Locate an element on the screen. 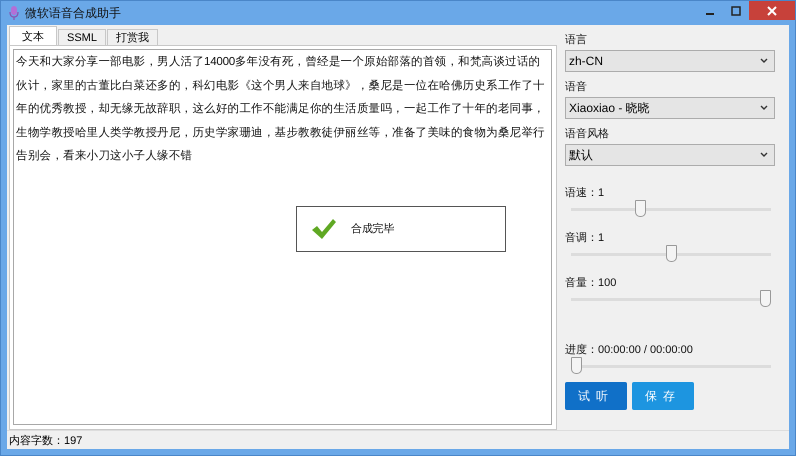 This screenshot has width=796, height=456. close-button is located at coordinates (772, 10).